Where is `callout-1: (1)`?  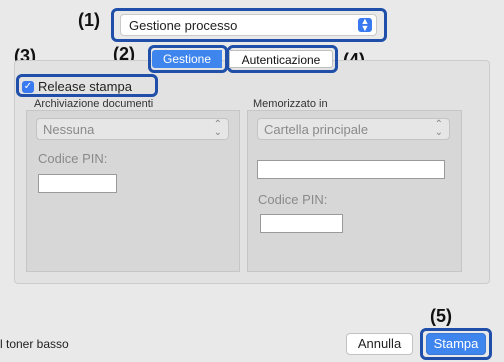 callout-1: (1) is located at coordinates (89, 20).